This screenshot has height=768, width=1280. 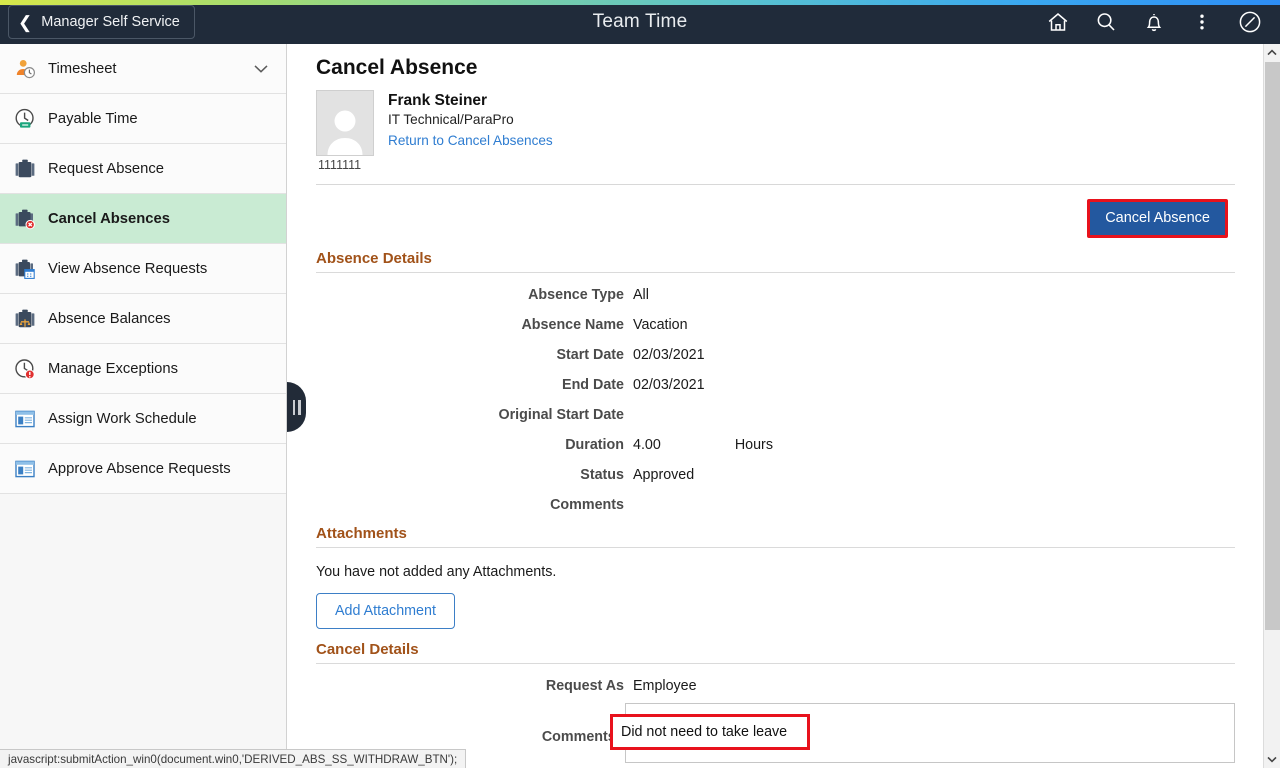 What do you see at coordinates (775, 475) in the screenshot?
I see `field-status: Status Approved` at bounding box center [775, 475].